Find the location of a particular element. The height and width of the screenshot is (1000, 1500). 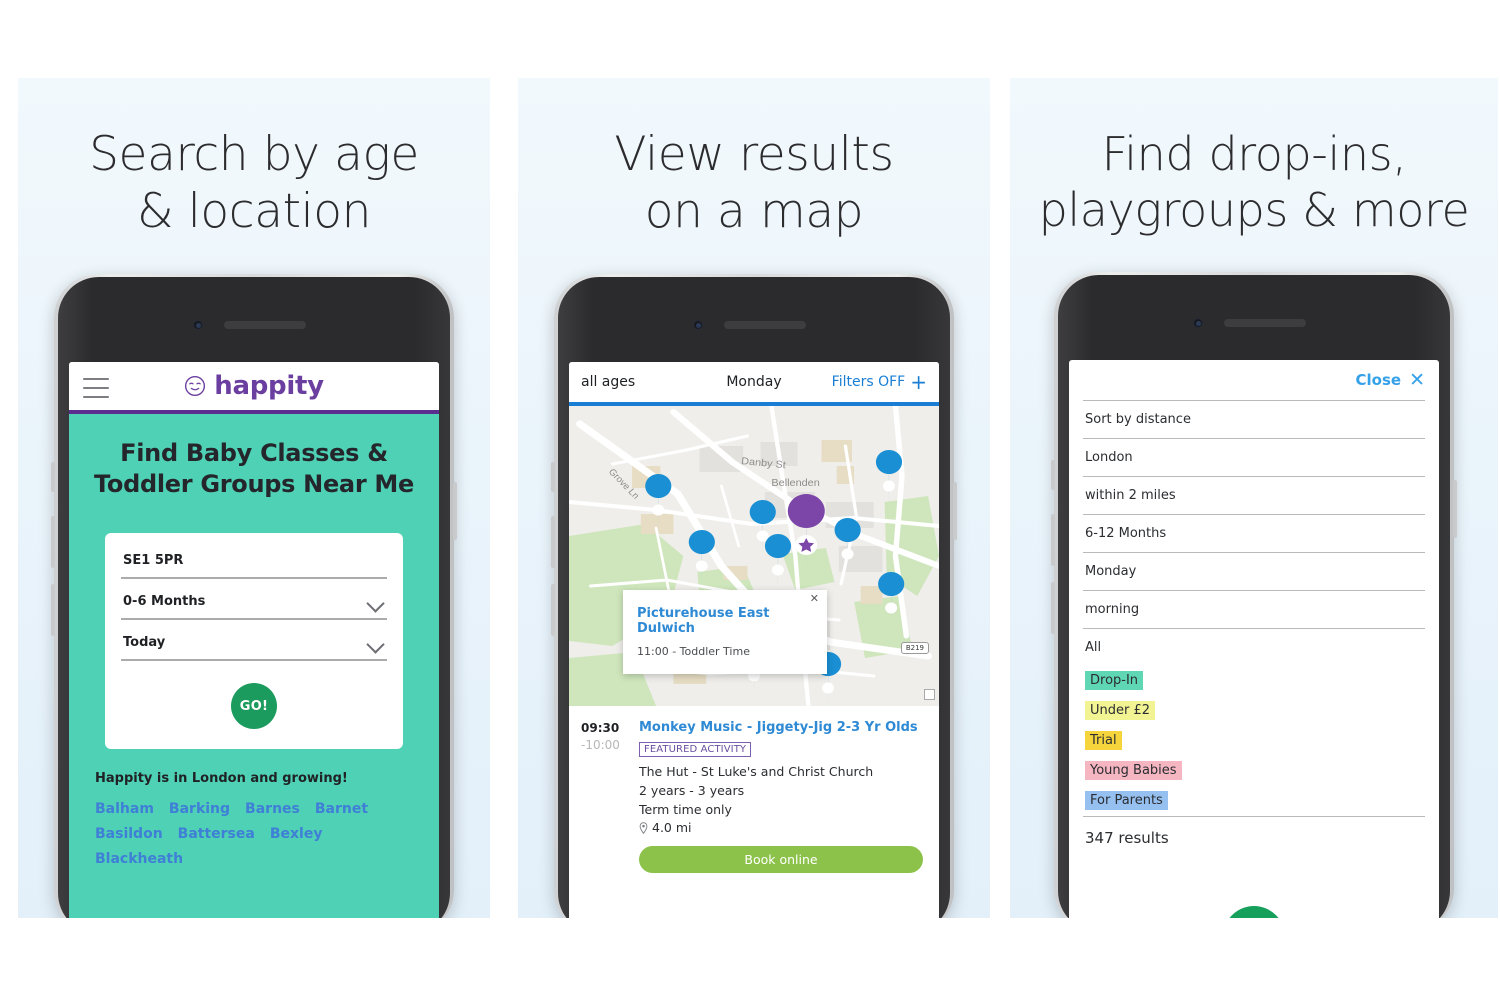

filter-tag: Young Babies is located at coordinates (1133, 770).